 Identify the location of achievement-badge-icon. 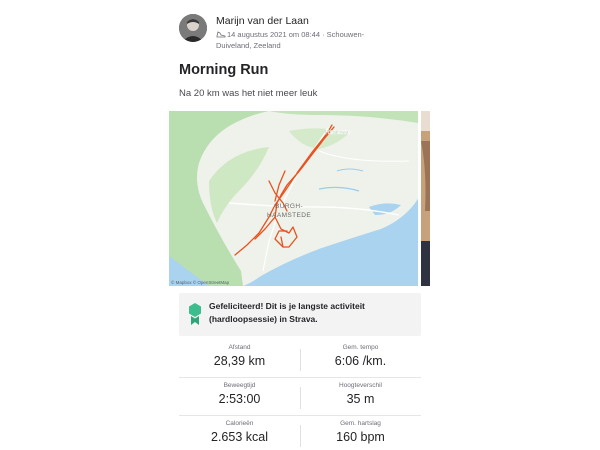
(195, 314).